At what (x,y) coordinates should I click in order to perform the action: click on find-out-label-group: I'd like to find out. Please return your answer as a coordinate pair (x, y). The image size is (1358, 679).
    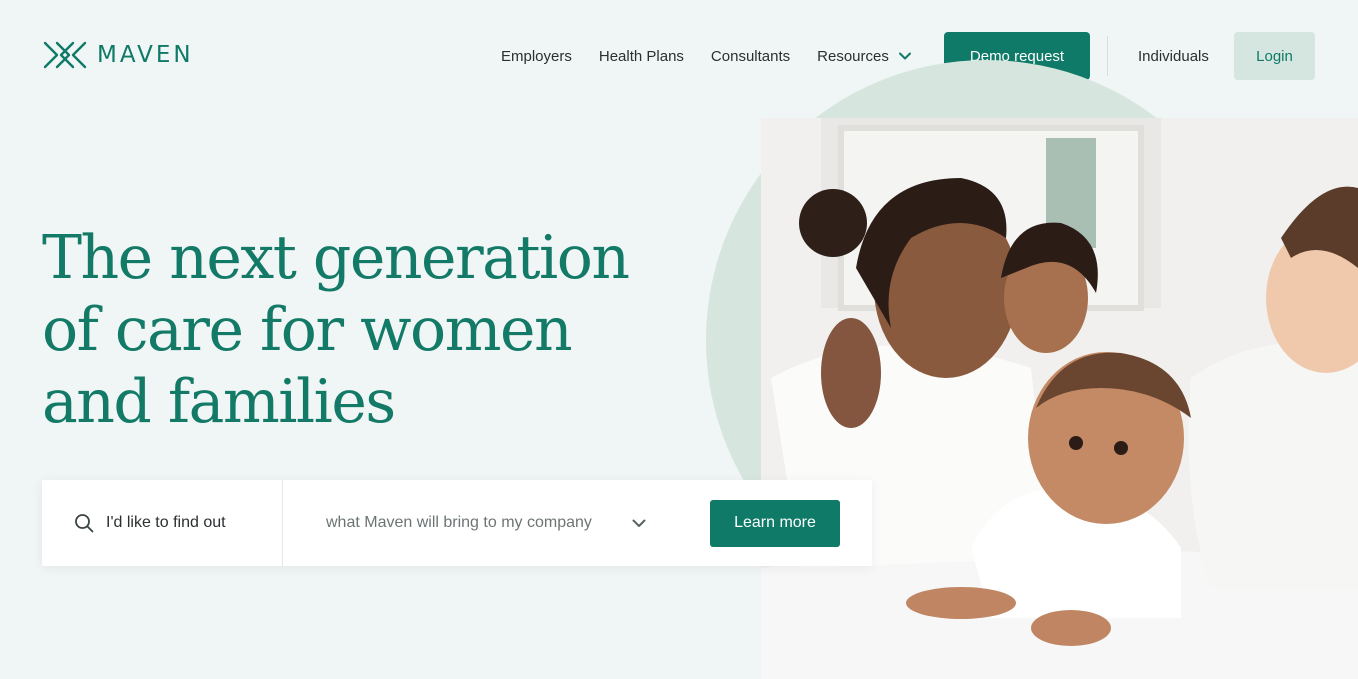
    Looking at the image, I should click on (162, 523).